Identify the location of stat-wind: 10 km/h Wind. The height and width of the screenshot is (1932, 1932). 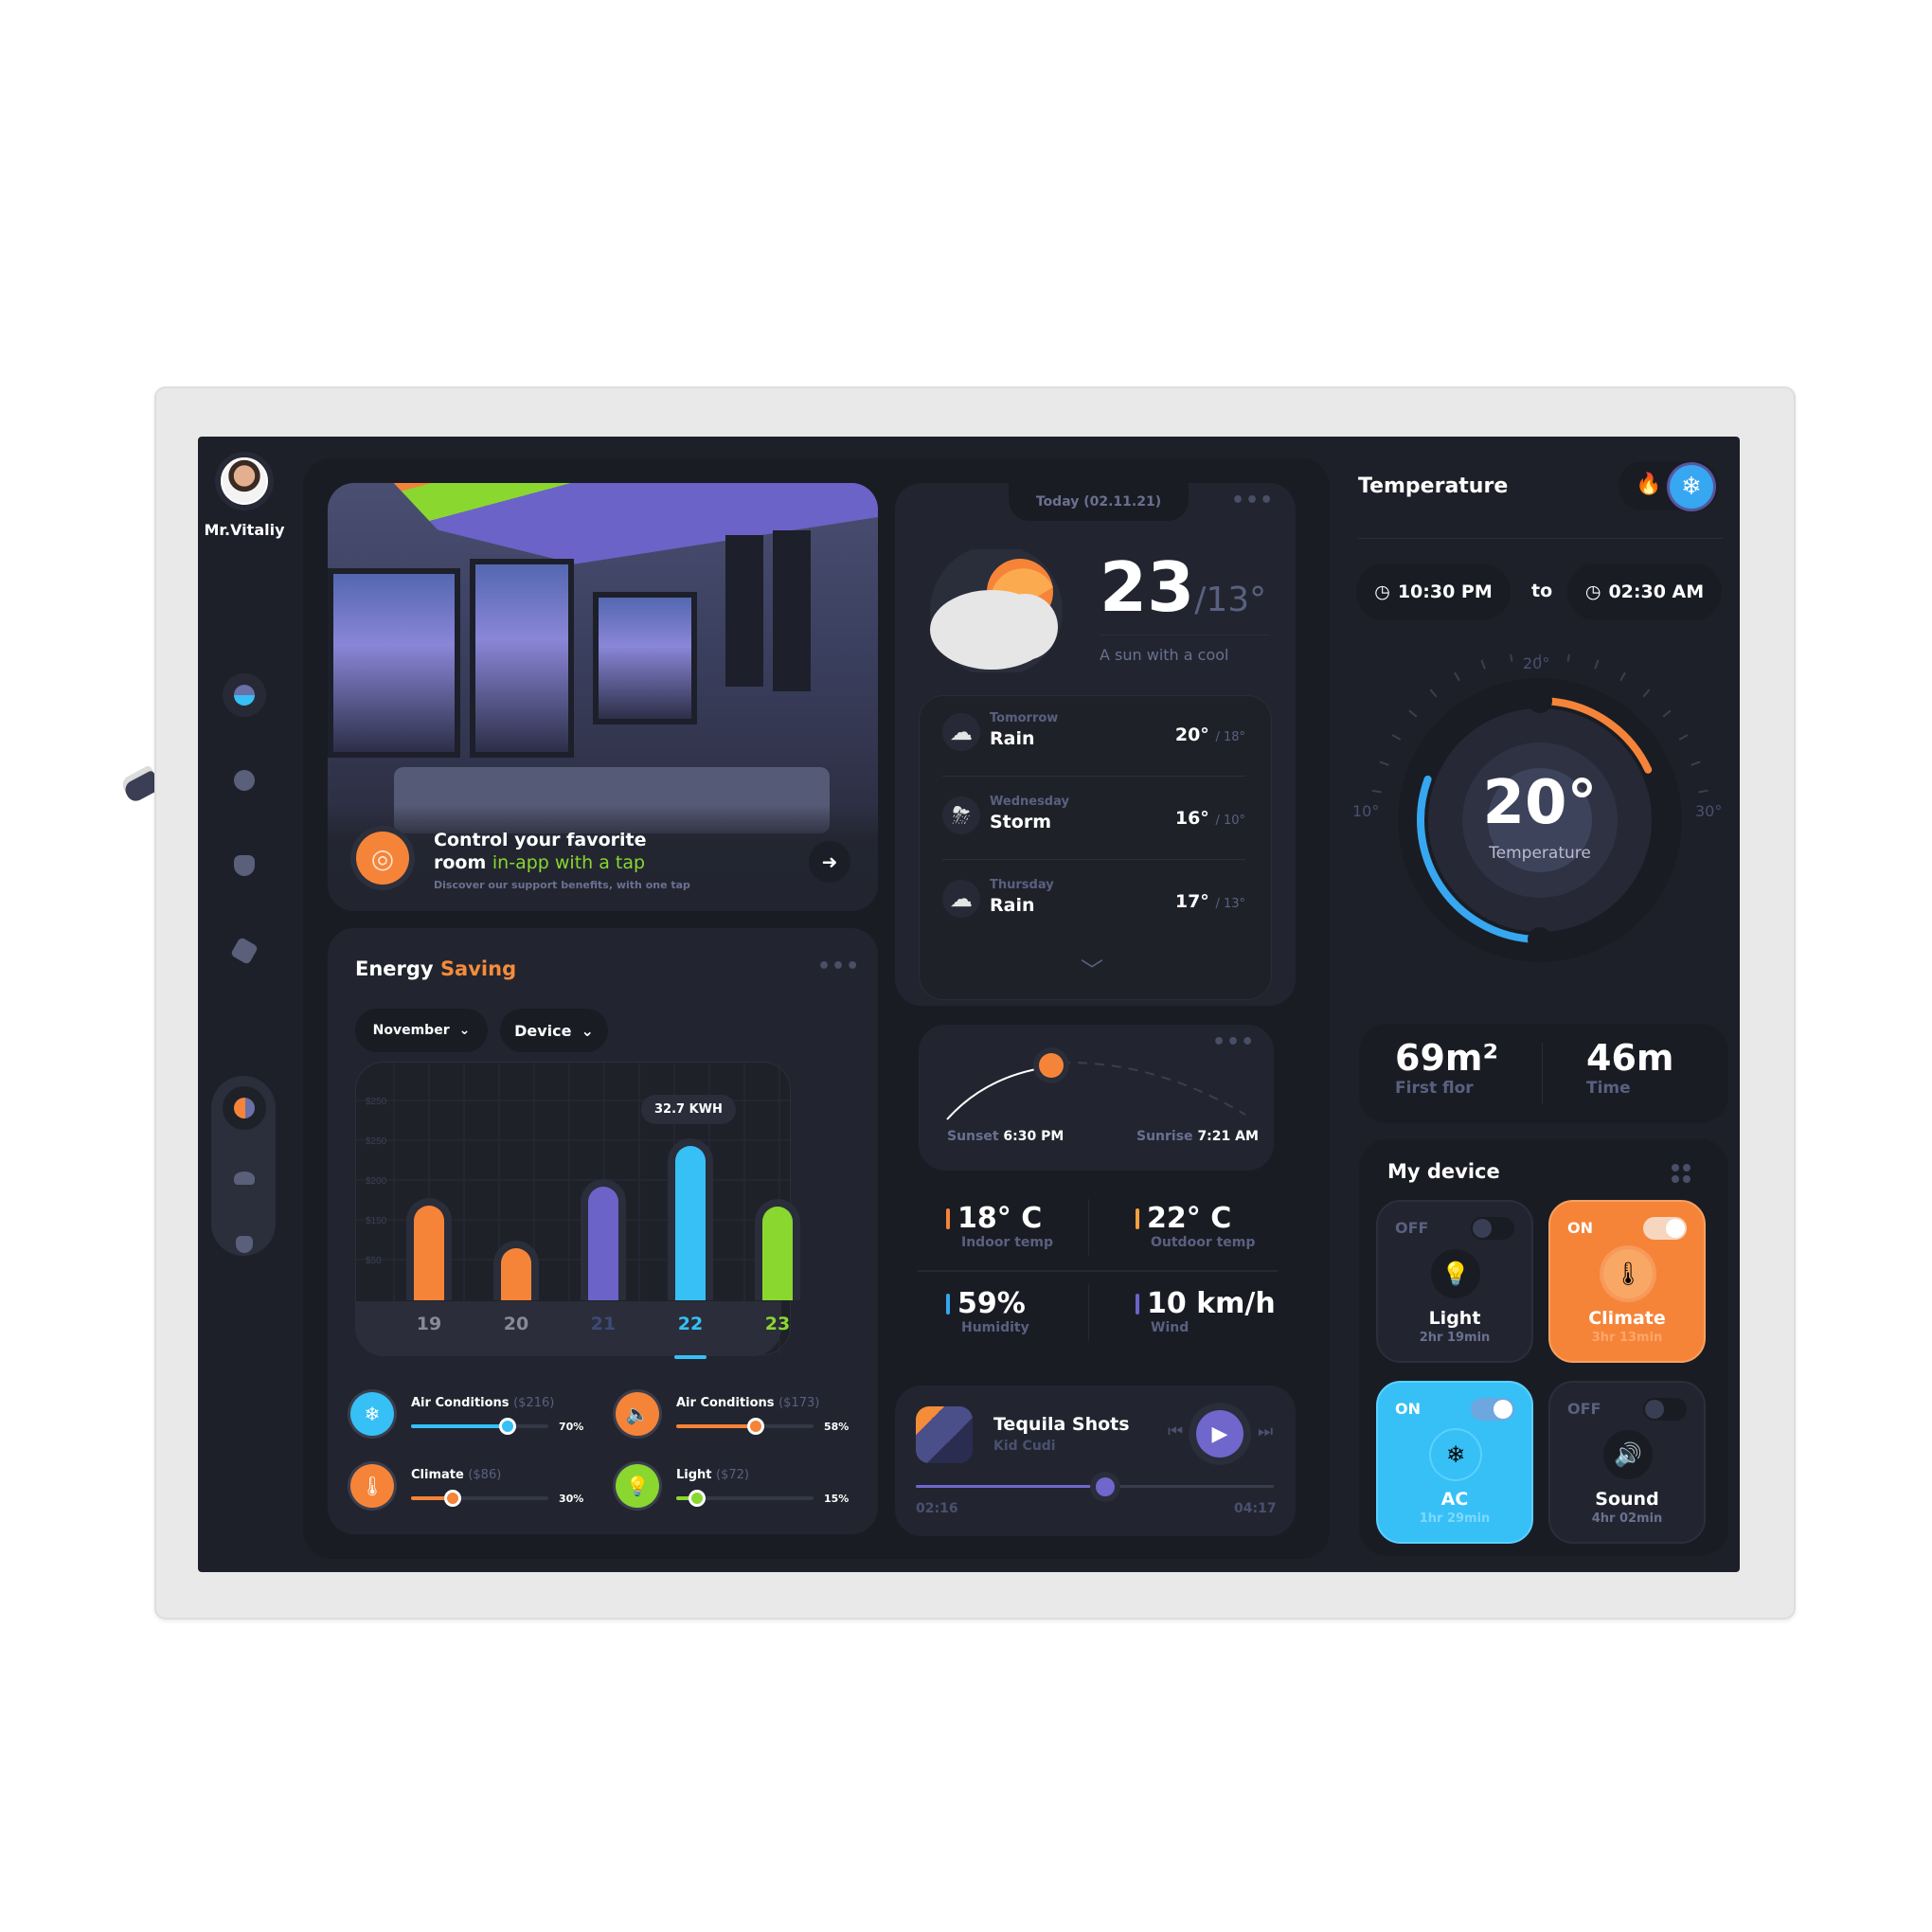
(1206, 1311).